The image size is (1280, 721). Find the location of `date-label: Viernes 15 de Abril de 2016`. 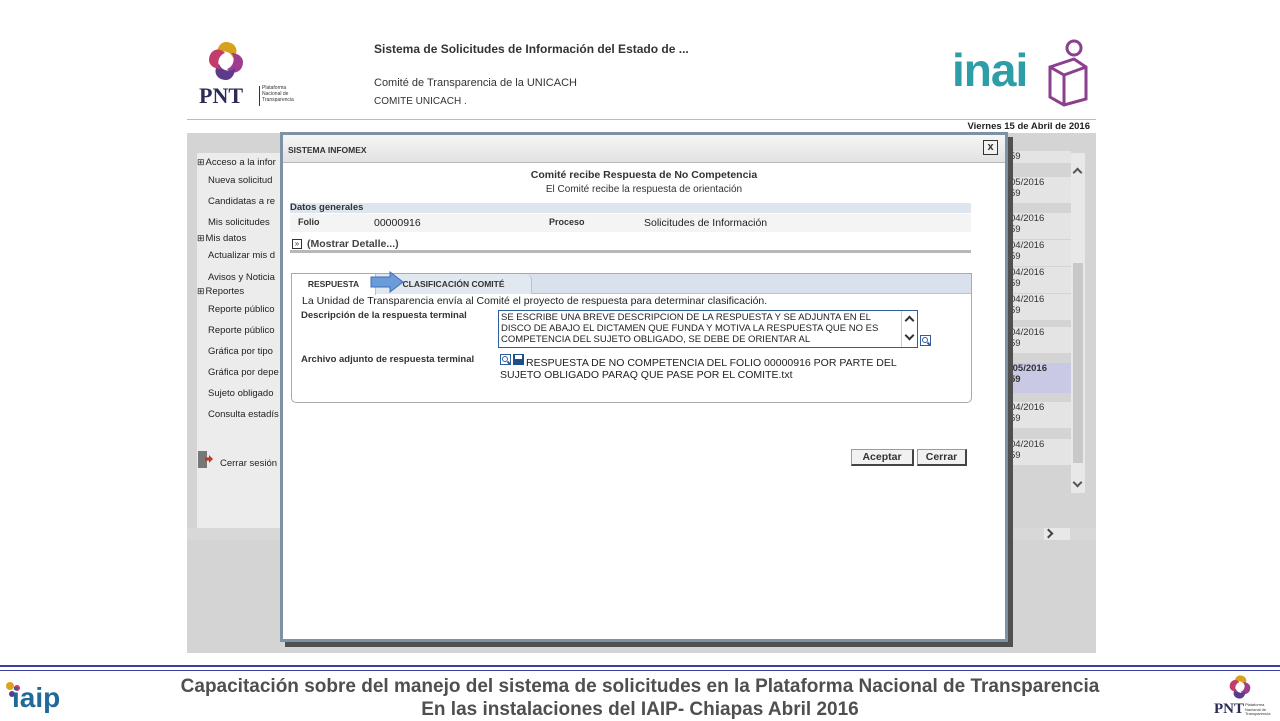

date-label: Viernes 15 de Abril de 2016 is located at coordinates (1028, 126).